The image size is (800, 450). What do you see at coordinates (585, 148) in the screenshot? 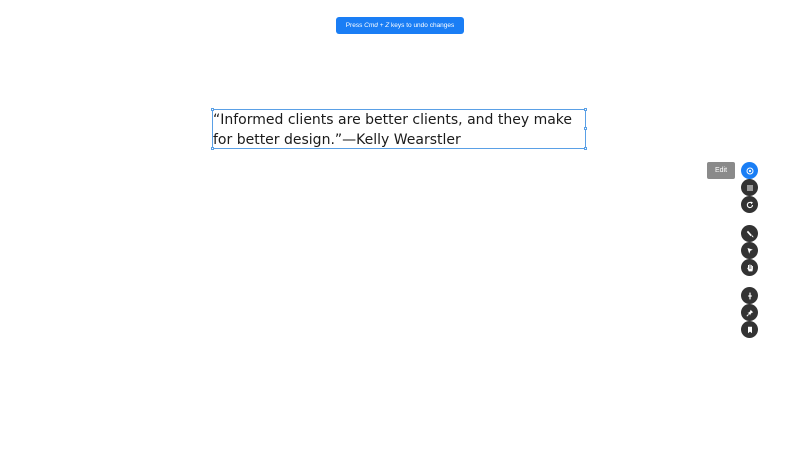
I see `resize-handle-bottom-right` at bounding box center [585, 148].